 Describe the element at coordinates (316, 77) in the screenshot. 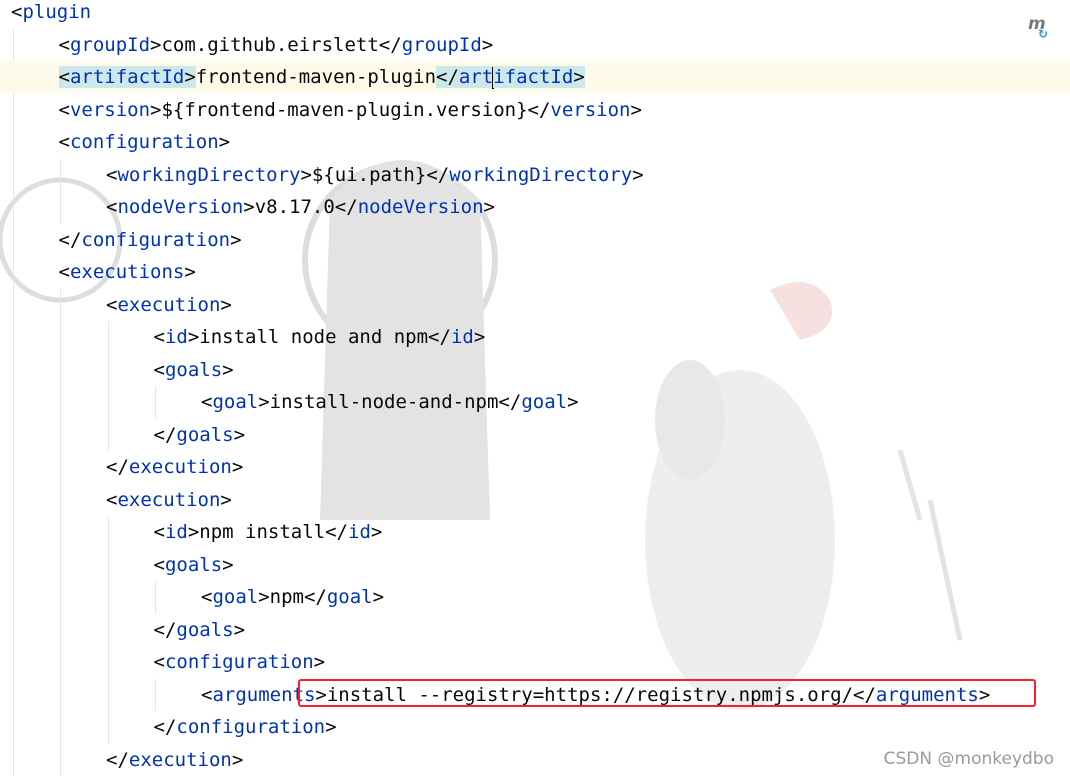

I see `xml-text: frontend-maven-plugin` at that location.